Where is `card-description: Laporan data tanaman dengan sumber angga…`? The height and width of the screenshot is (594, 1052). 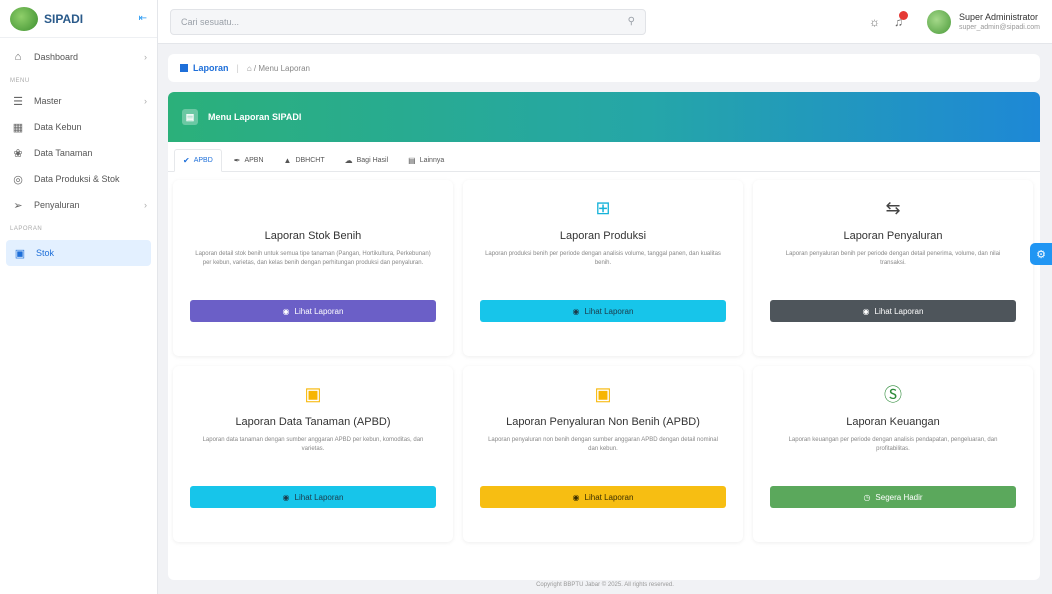
card-description: Laporan data tanaman dengan sumber angga… is located at coordinates (313, 444).